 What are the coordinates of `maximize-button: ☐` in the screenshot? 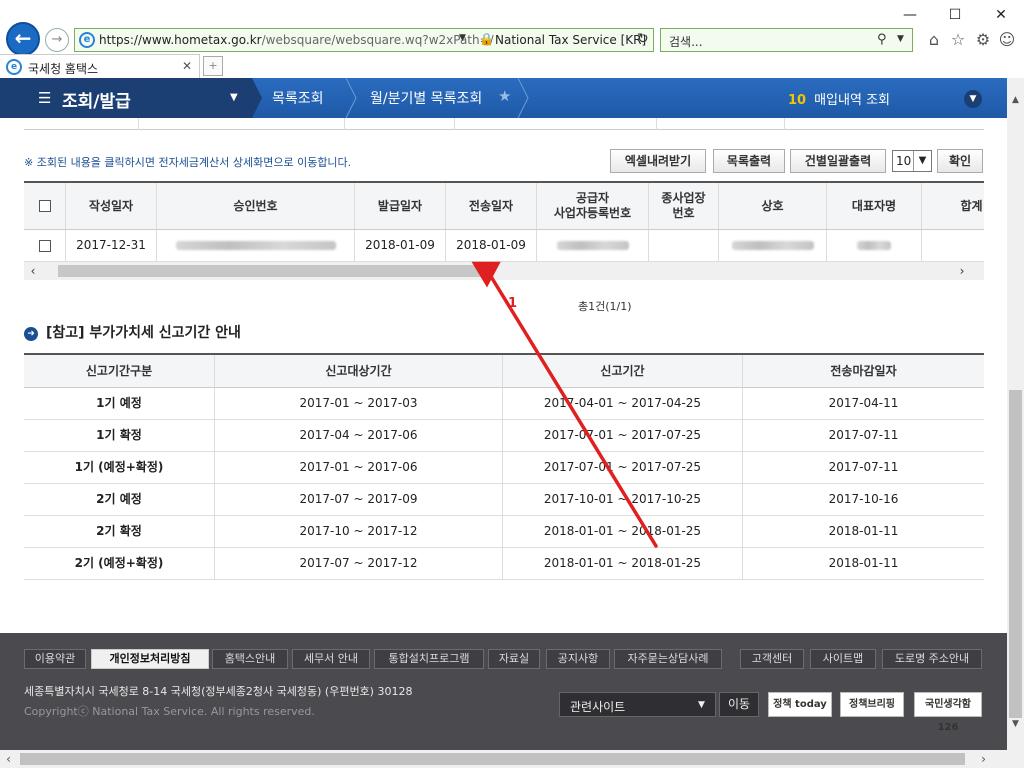 It's located at (955, 15).